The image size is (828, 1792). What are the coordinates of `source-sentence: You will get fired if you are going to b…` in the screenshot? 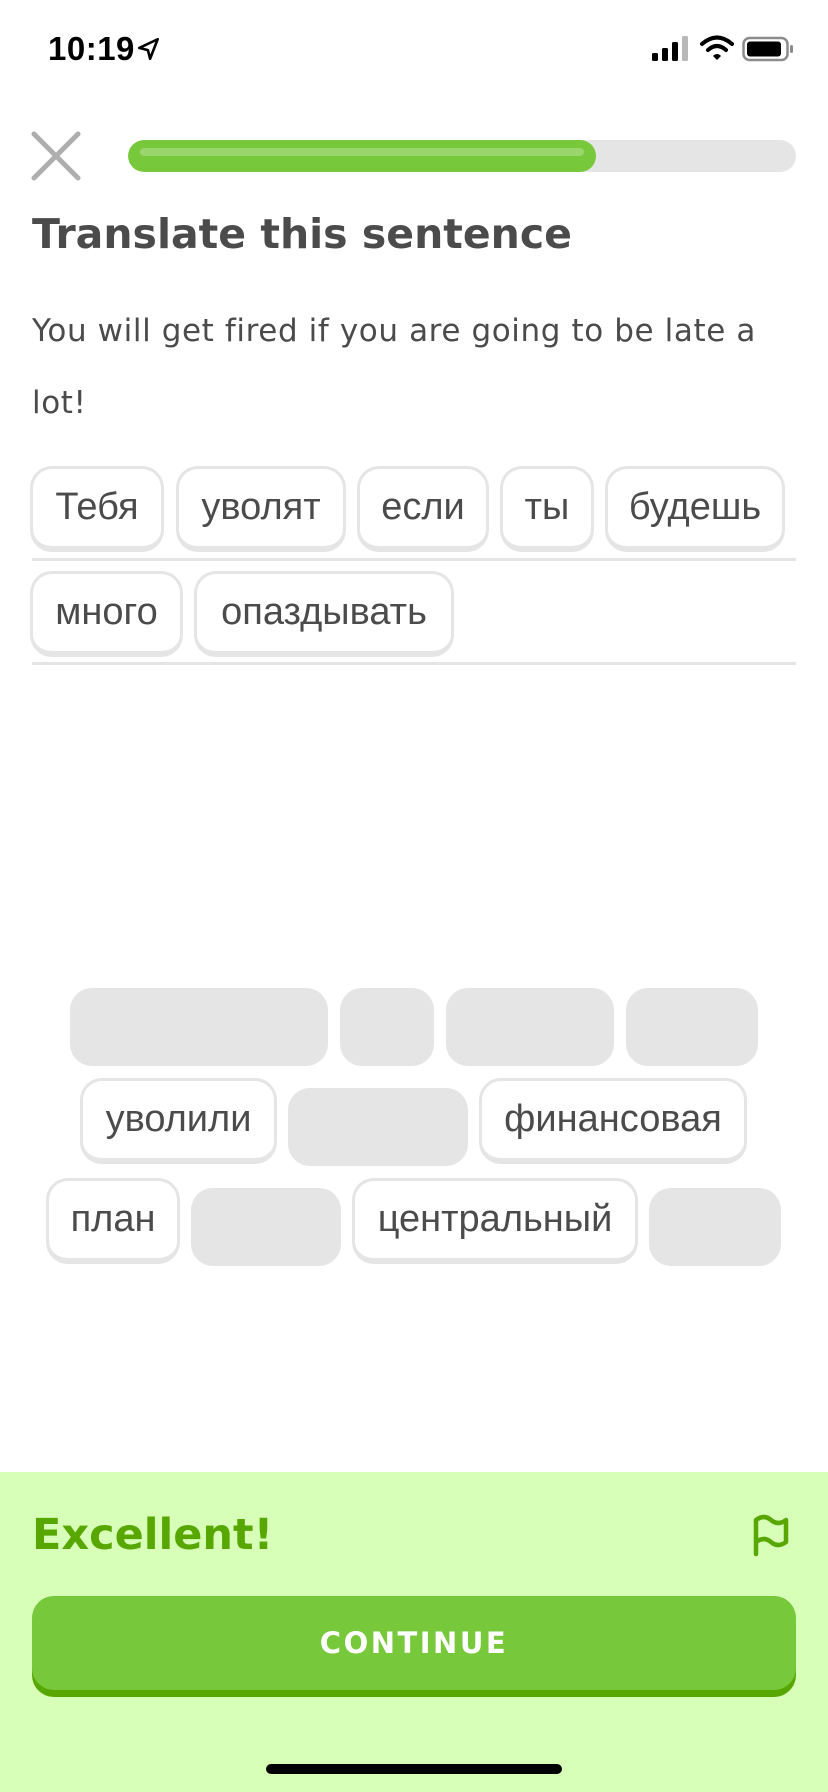 It's located at (394, 367).